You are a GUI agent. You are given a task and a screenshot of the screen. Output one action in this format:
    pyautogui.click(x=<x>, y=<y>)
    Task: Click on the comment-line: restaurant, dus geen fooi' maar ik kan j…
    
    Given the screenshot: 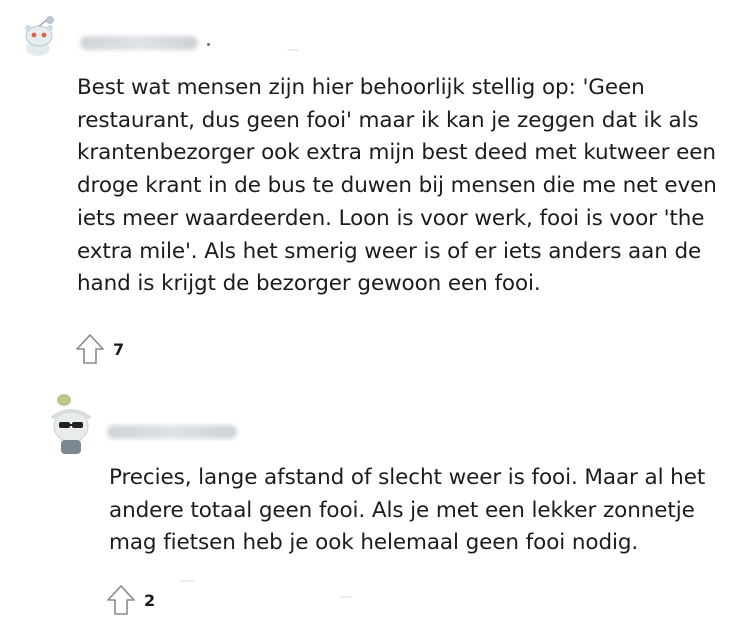 What is the action you would take?
    pyautogui.click(x=388, y=120)
    